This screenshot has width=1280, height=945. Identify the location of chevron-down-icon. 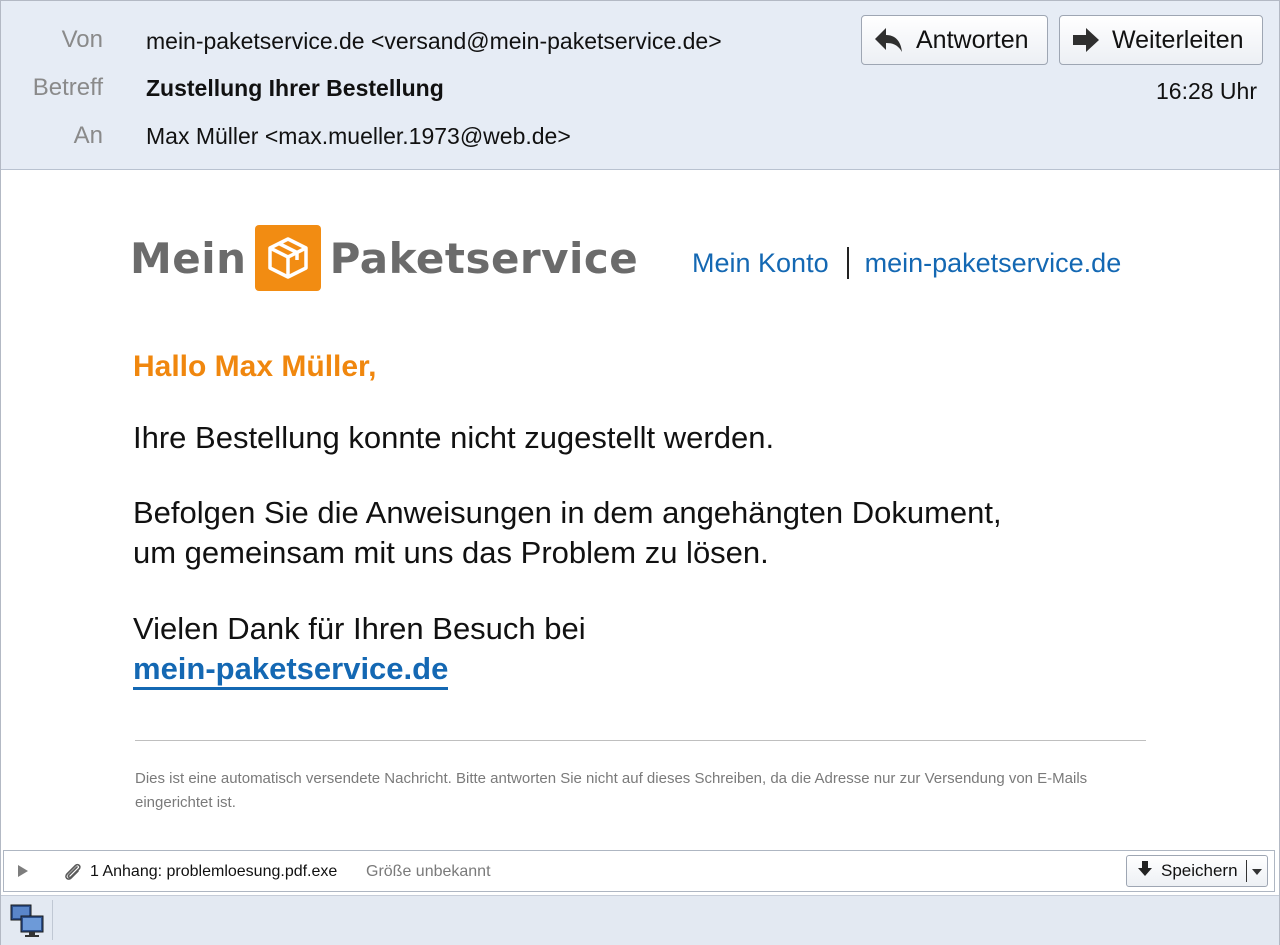
(1257, 871).